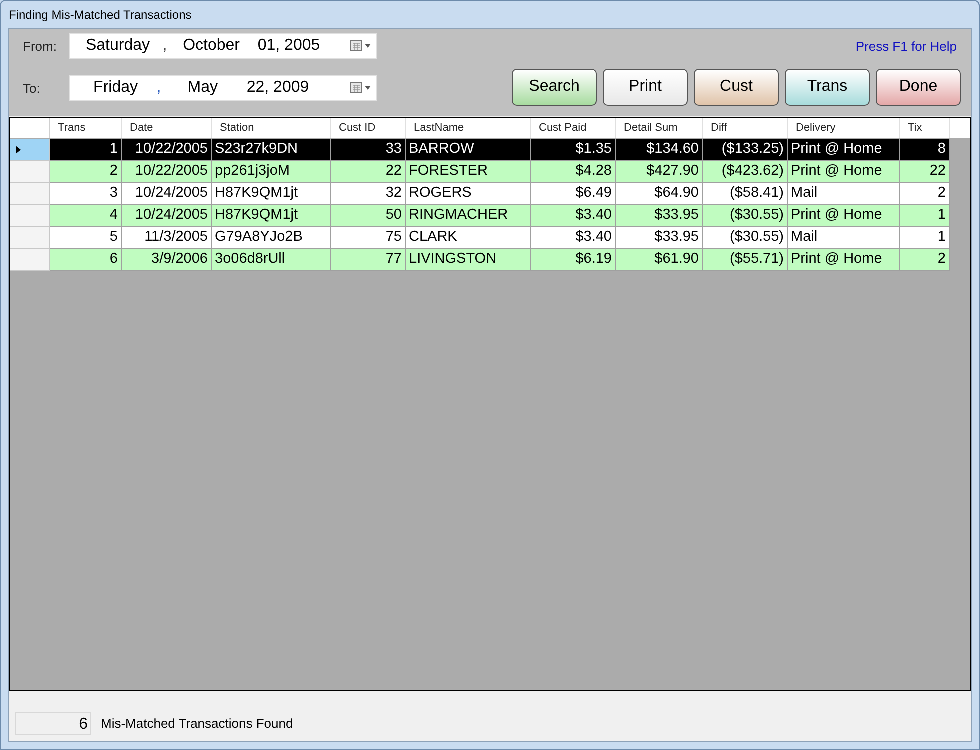  What do you see at coordinates (745, 260) in the screenshot?
I see `table-cell: ($55.71)` at bounding box center [745, 260].